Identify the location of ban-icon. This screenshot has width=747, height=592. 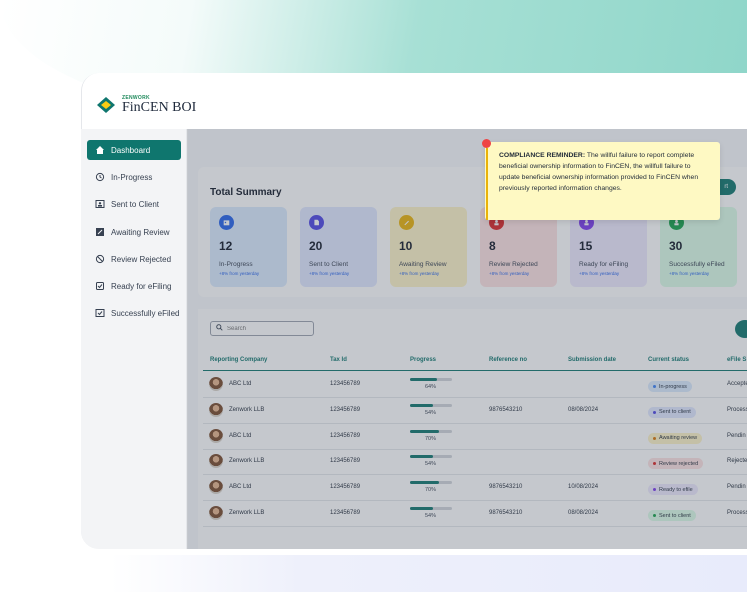
(100, 259).